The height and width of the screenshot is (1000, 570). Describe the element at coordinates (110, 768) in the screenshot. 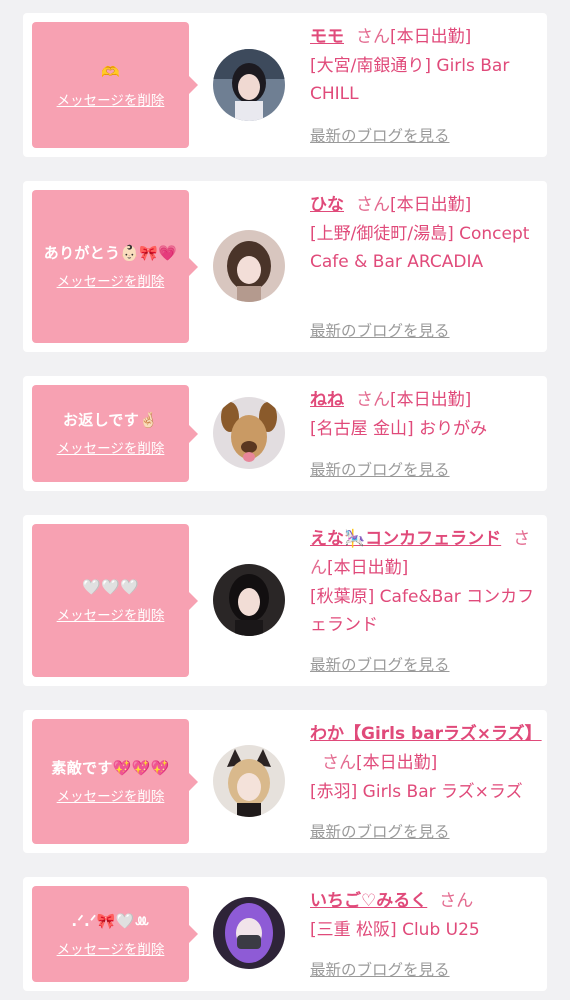

I see `message-text: 素敵です💖💖💖` at that location.